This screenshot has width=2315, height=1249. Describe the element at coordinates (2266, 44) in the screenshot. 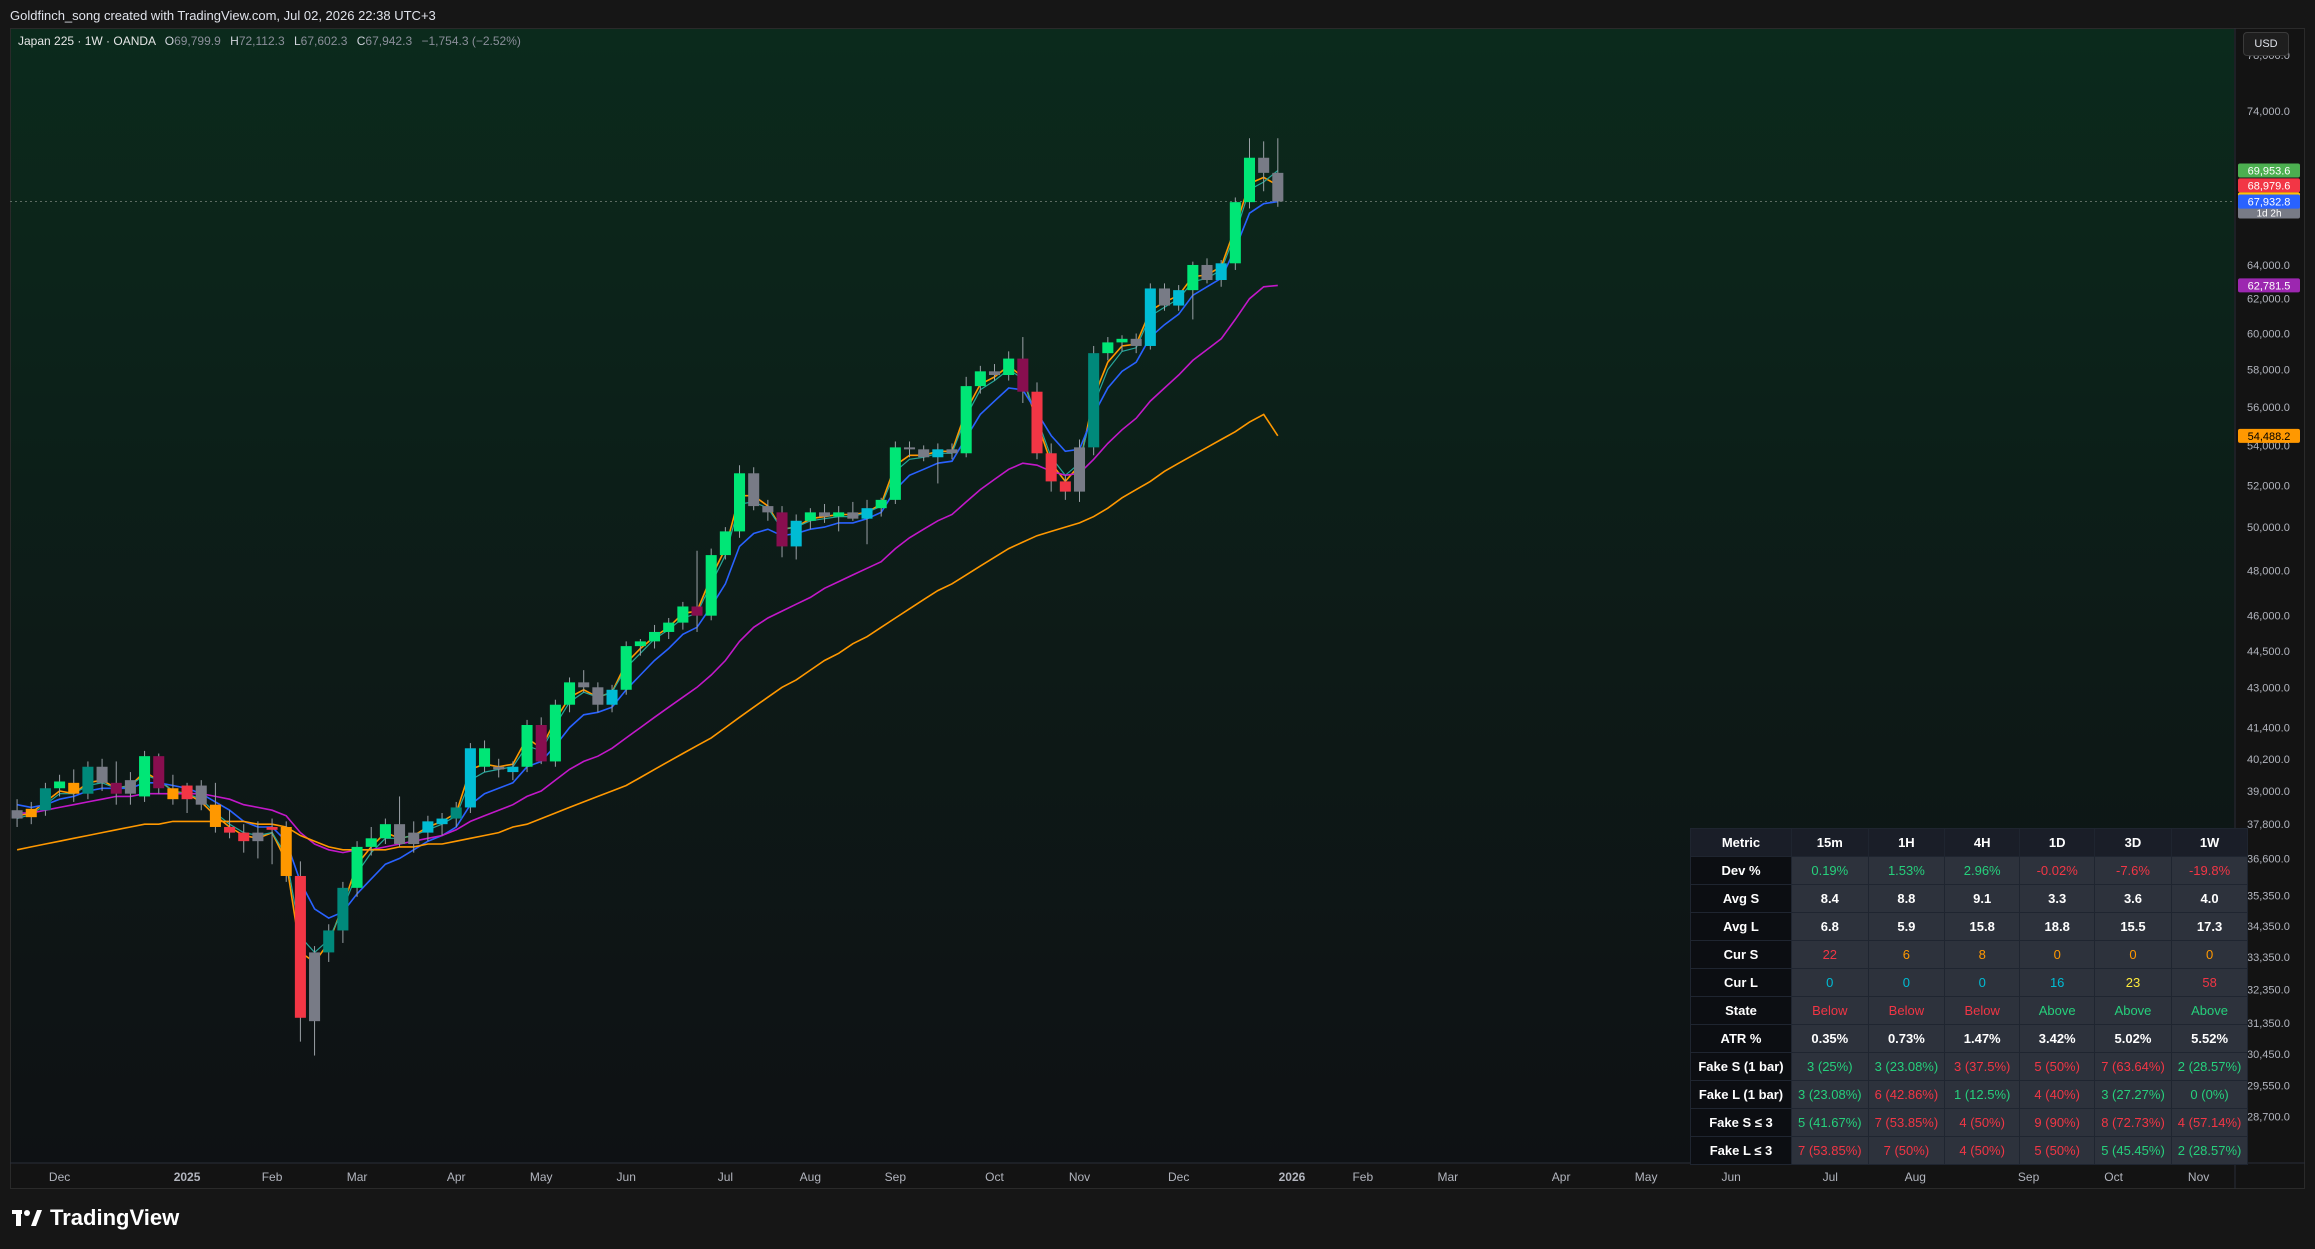

I see `currency-button: USD` at that location.